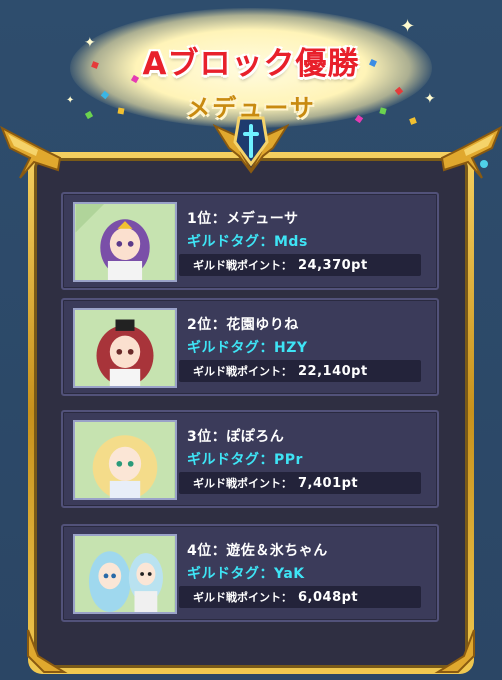  What do you see at coordinates (333, 265) in the screenshot?
I see `points-value: 24,370pt` at bounding box center [333, 265].